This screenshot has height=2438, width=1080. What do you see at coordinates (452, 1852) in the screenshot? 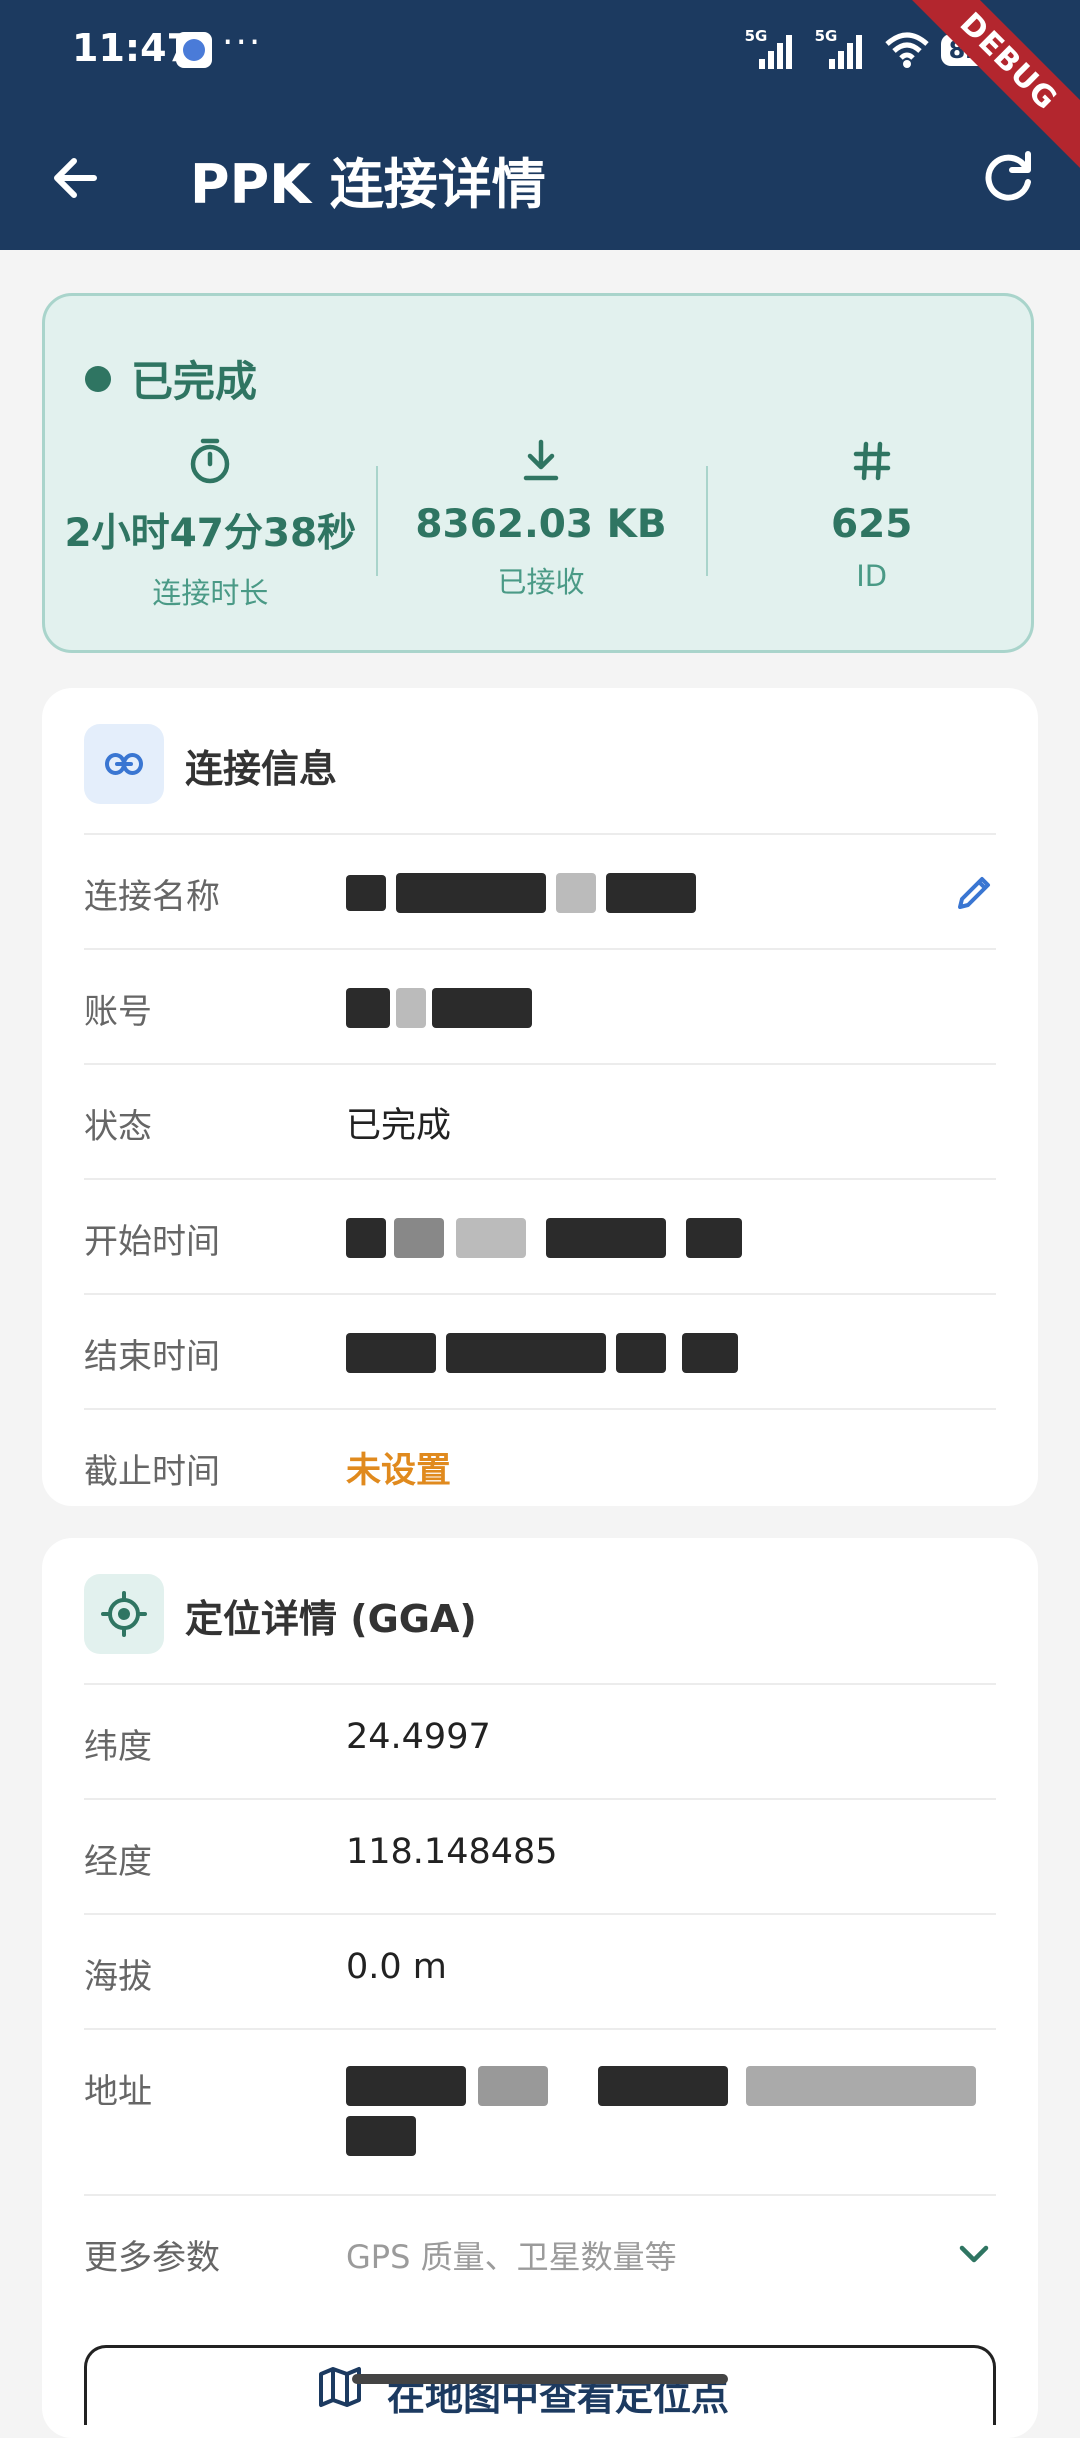
I see `longitude-value: 118.148485` at bounding box center [452, 1852].